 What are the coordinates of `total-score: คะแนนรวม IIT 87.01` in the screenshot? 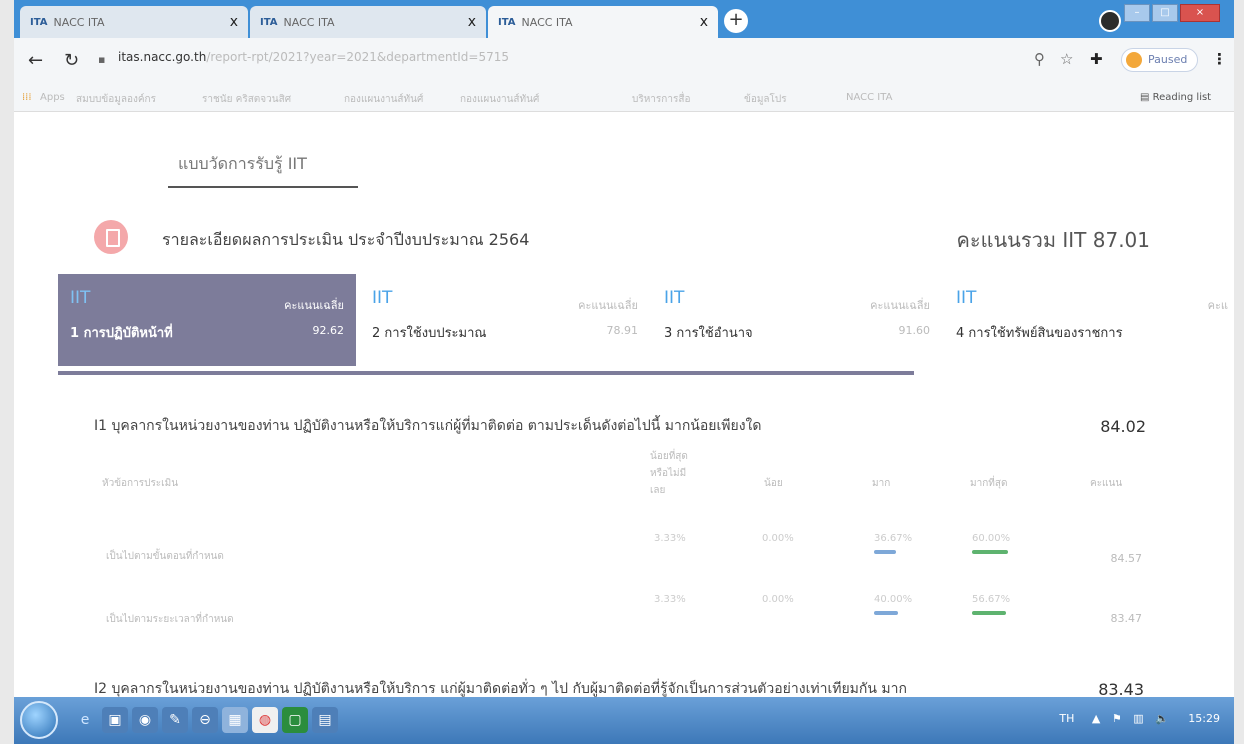 It's located at (1053, 240).